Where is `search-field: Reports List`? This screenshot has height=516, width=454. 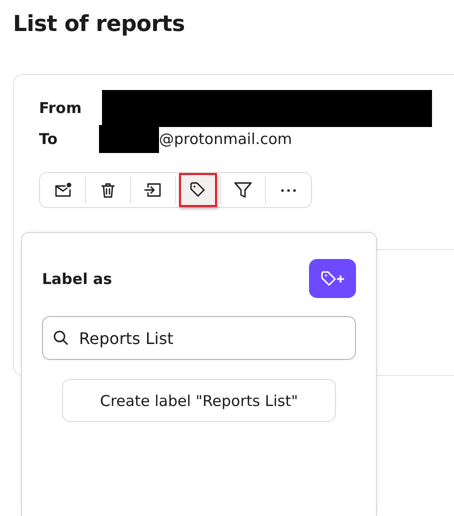
search-field: Reports List is located at coordinates (199, 338).